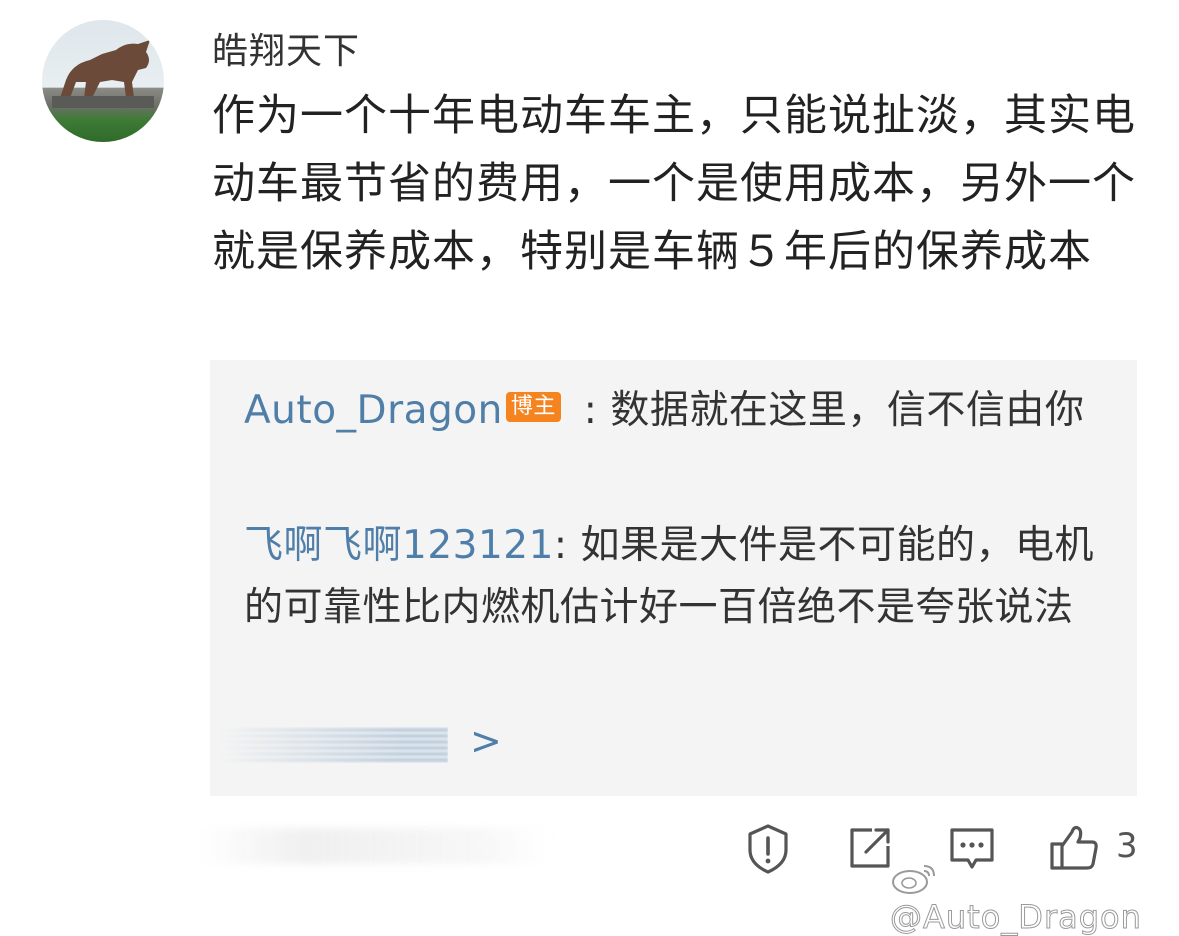  What do you see at coordinates (1016, 917) in the screenshot?
I see `watermark-text: @Auto_Dragon` at bounding box center [1016, 917].